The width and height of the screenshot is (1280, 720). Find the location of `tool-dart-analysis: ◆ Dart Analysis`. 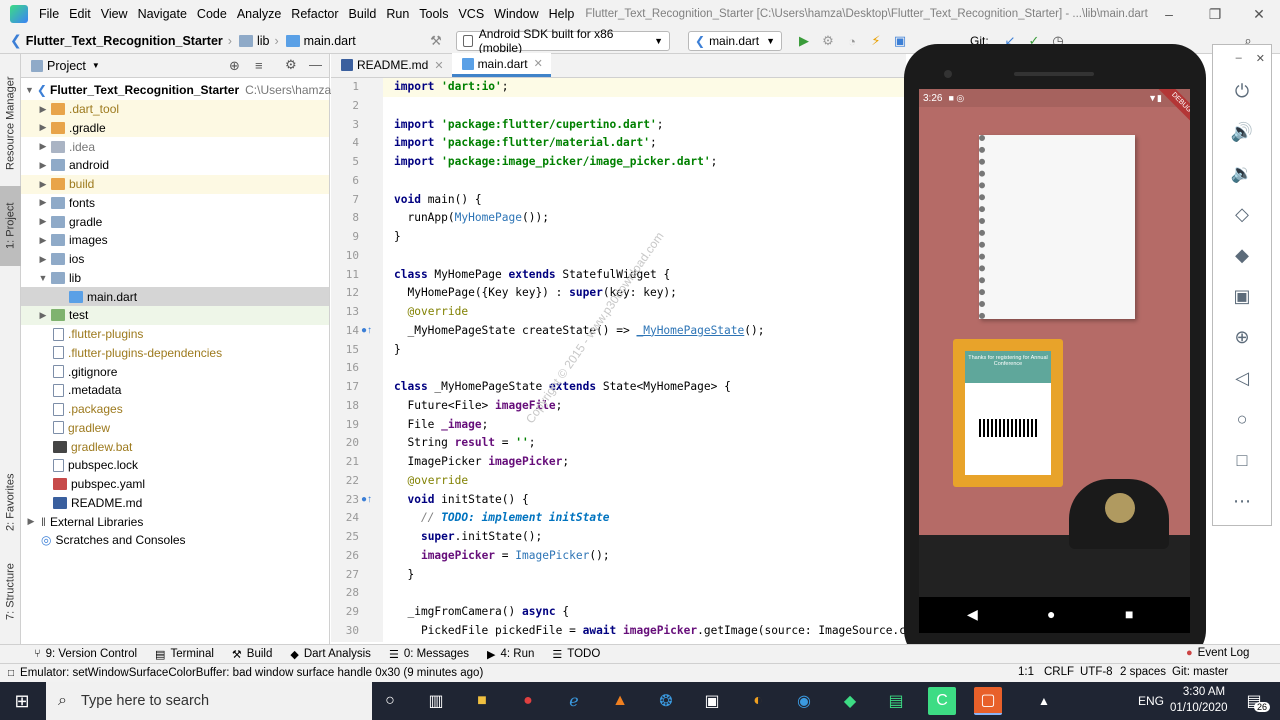

tool-dart-analysis: ◆ Dart Analysis is located at coordinates (330, 654).